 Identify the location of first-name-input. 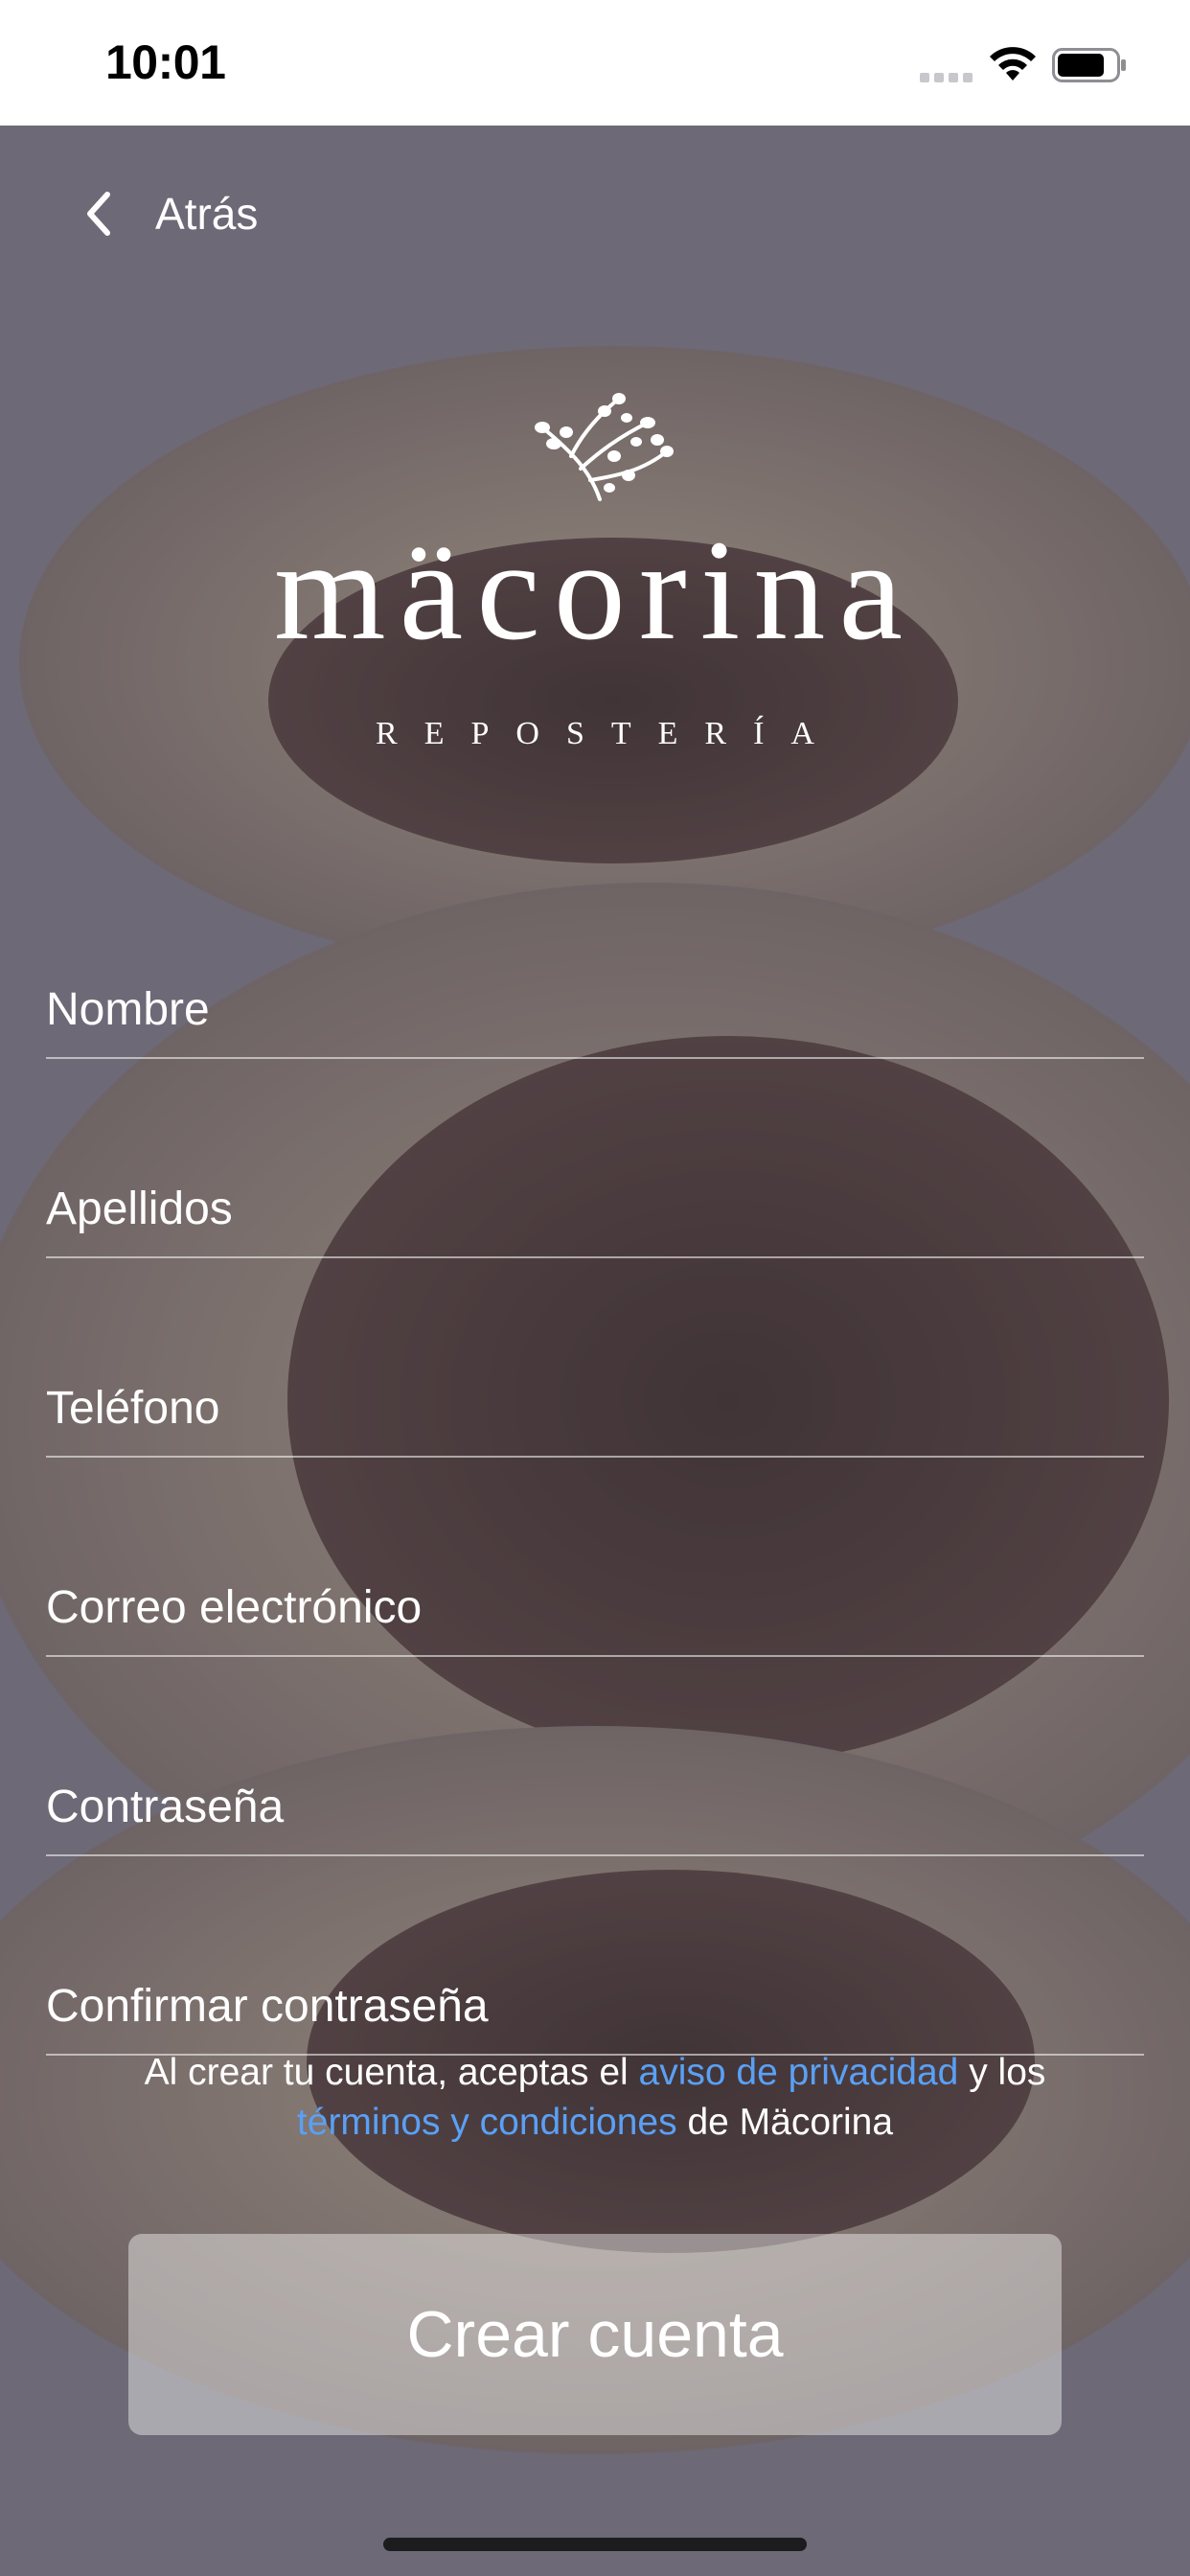
(595, 1009).